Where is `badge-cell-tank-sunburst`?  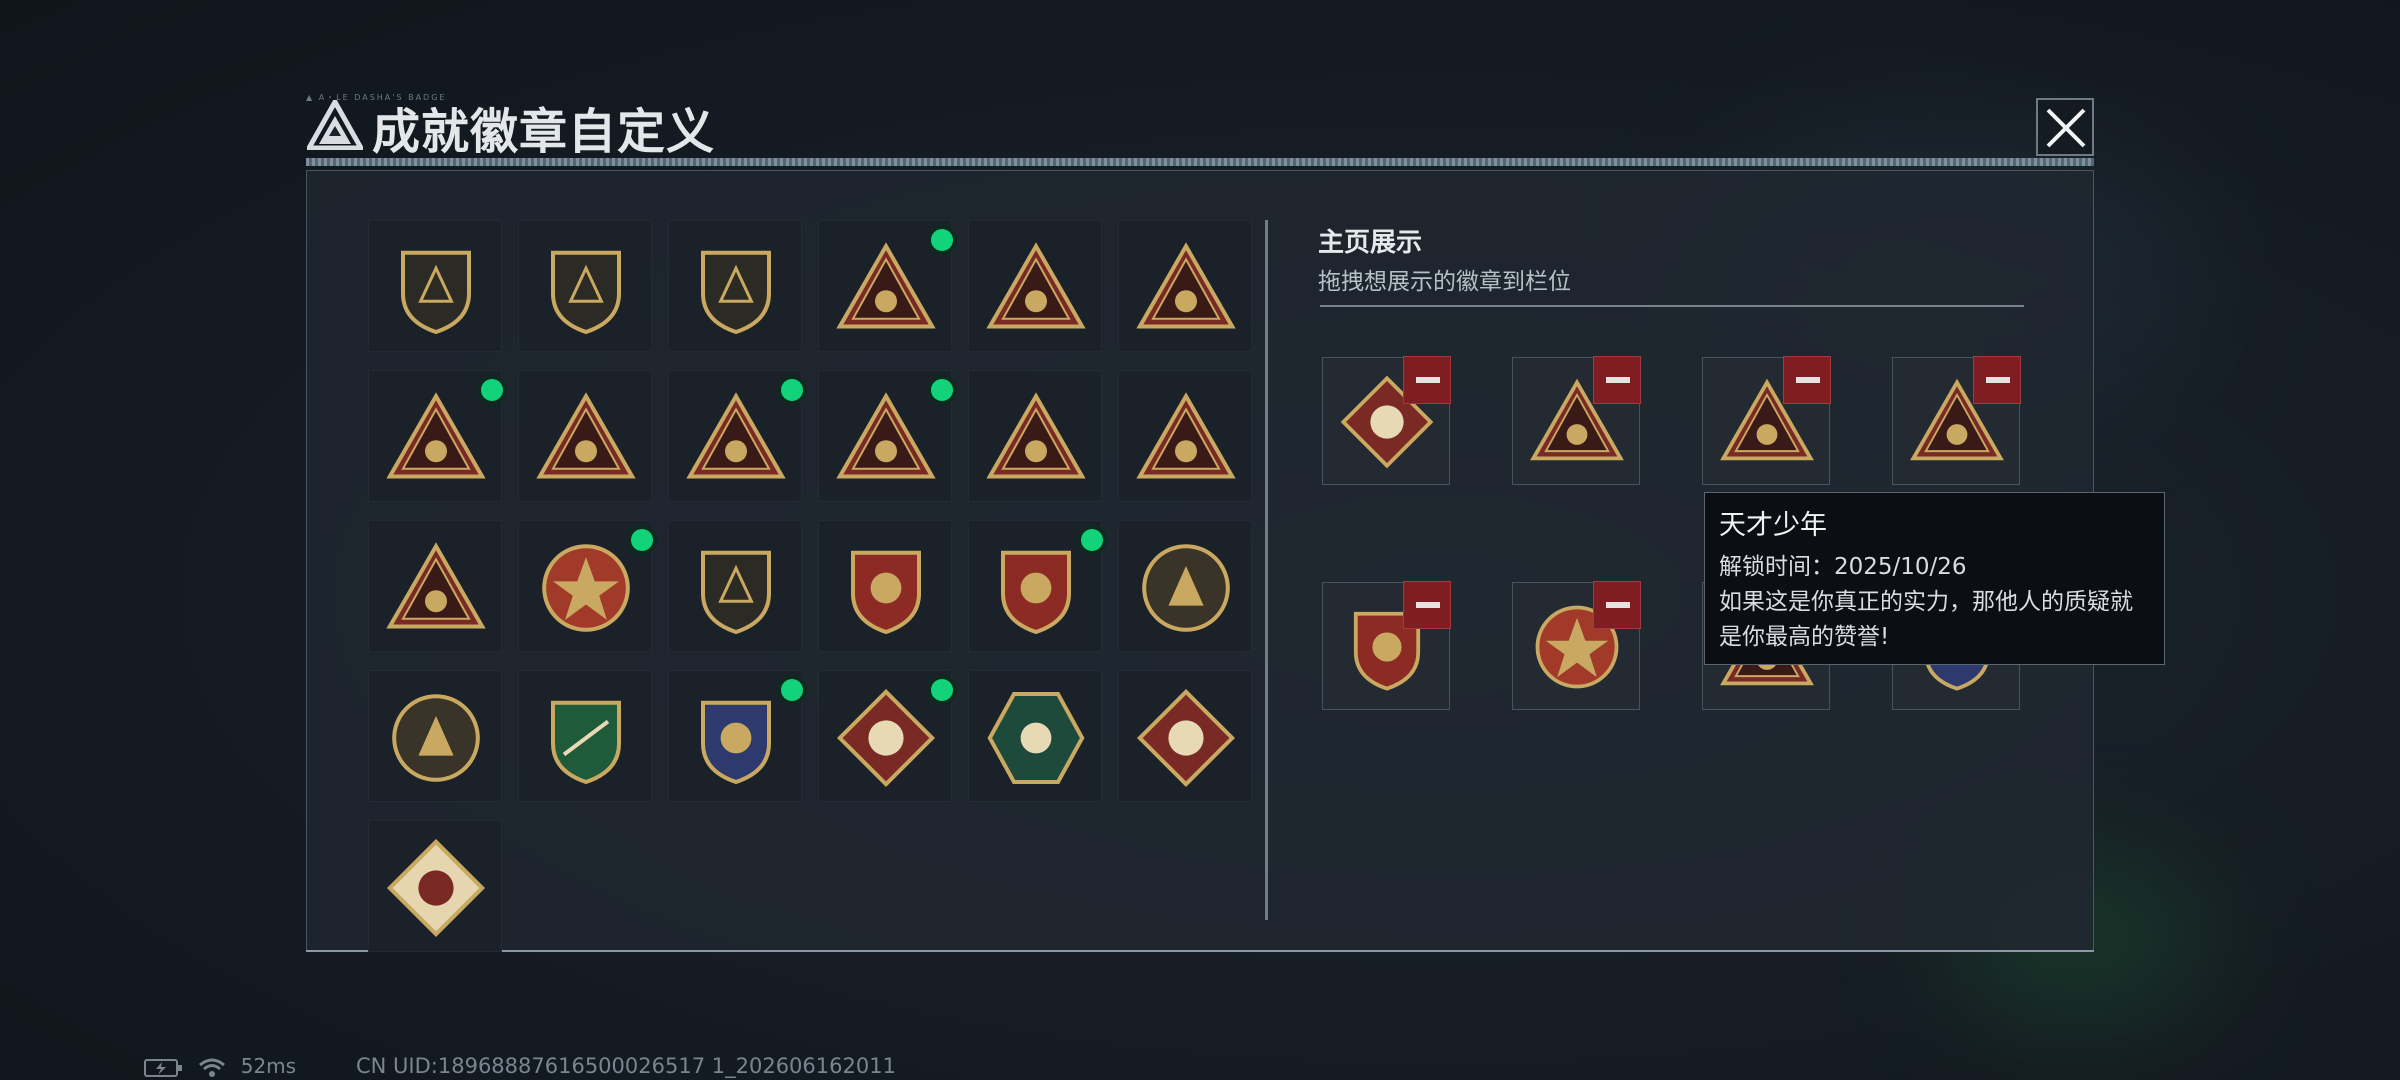
badge-cell-tank-sunburst is located at coordinates (435, 736).